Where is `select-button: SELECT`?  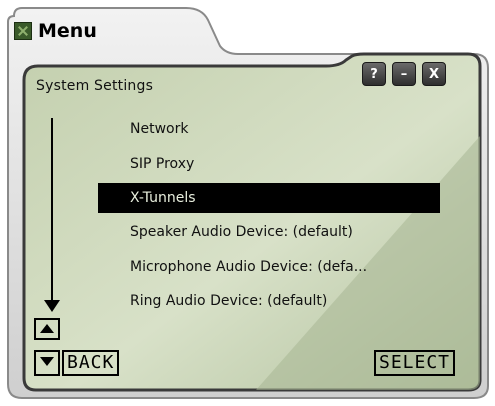
select-button: SELECT is located at coordinates (415, 363).